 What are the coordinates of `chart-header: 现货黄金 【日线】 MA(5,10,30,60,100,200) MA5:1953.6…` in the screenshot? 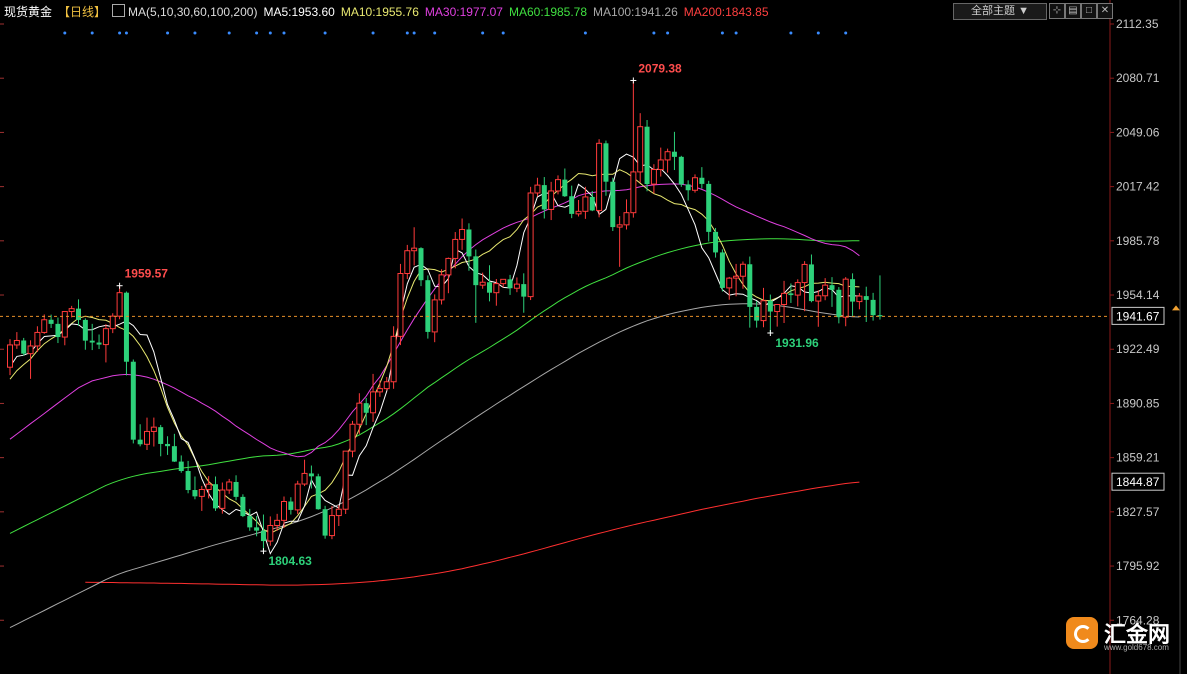 It's located at (389, 12).